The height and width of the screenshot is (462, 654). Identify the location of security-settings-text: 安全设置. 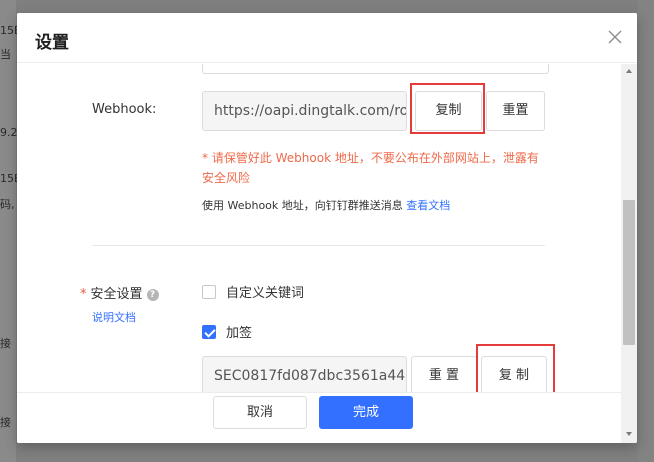
(116, 294).